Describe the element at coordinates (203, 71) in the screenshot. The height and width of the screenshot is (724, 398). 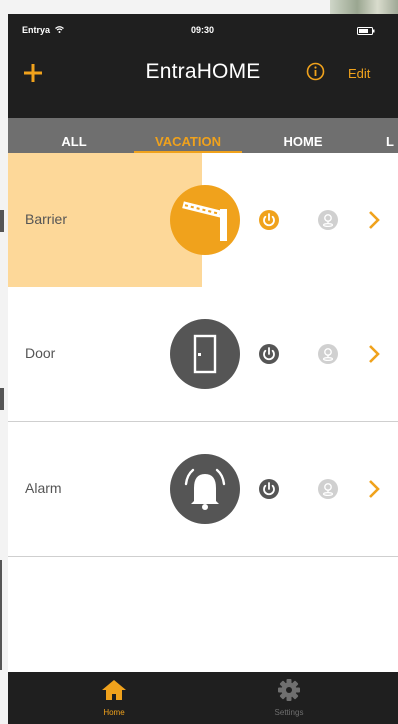
I see `page-title: EntraHOME` at that location.